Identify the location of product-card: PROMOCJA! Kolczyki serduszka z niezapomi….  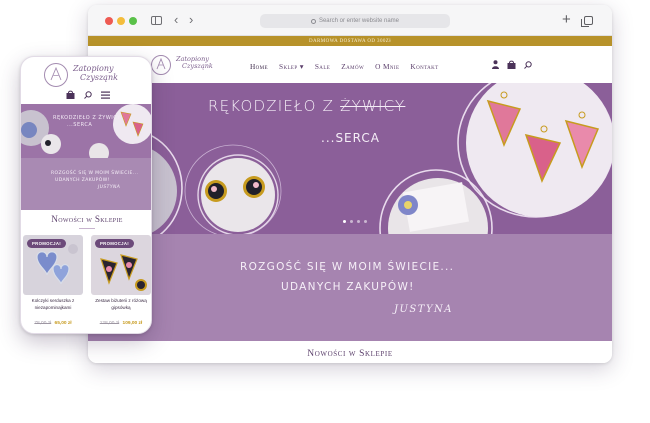
(53, 283).